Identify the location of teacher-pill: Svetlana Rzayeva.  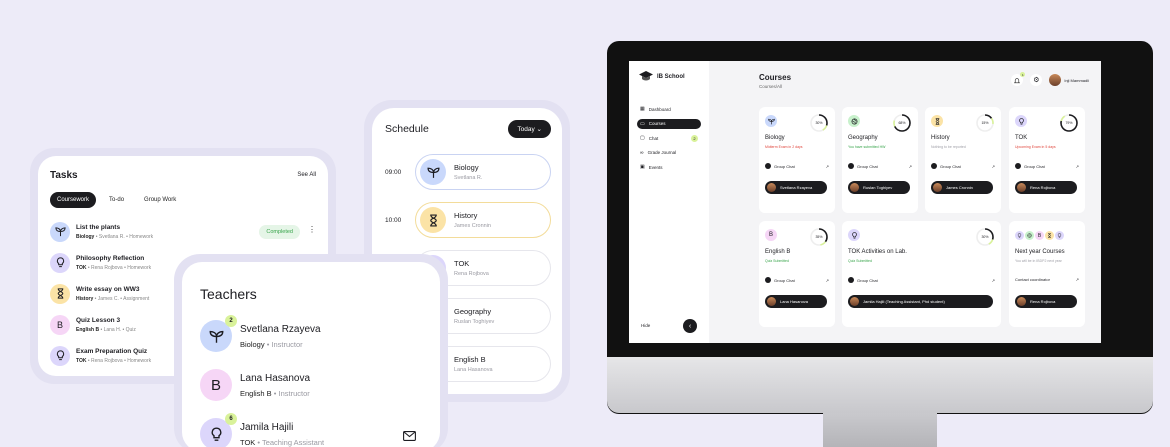
(796, 187).